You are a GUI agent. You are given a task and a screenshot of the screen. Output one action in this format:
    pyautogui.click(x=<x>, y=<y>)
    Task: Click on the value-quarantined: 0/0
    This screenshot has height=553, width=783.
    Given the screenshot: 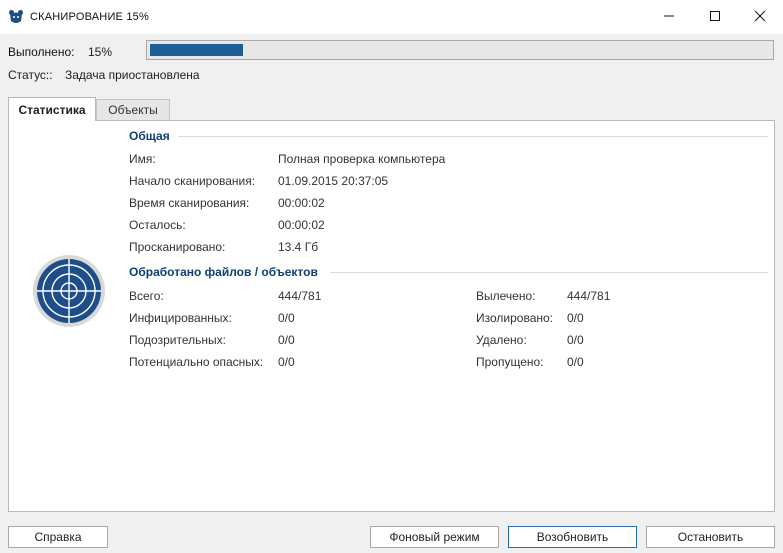 What is the action you would take?
    pyautogui.click(x=575, y=318)
    